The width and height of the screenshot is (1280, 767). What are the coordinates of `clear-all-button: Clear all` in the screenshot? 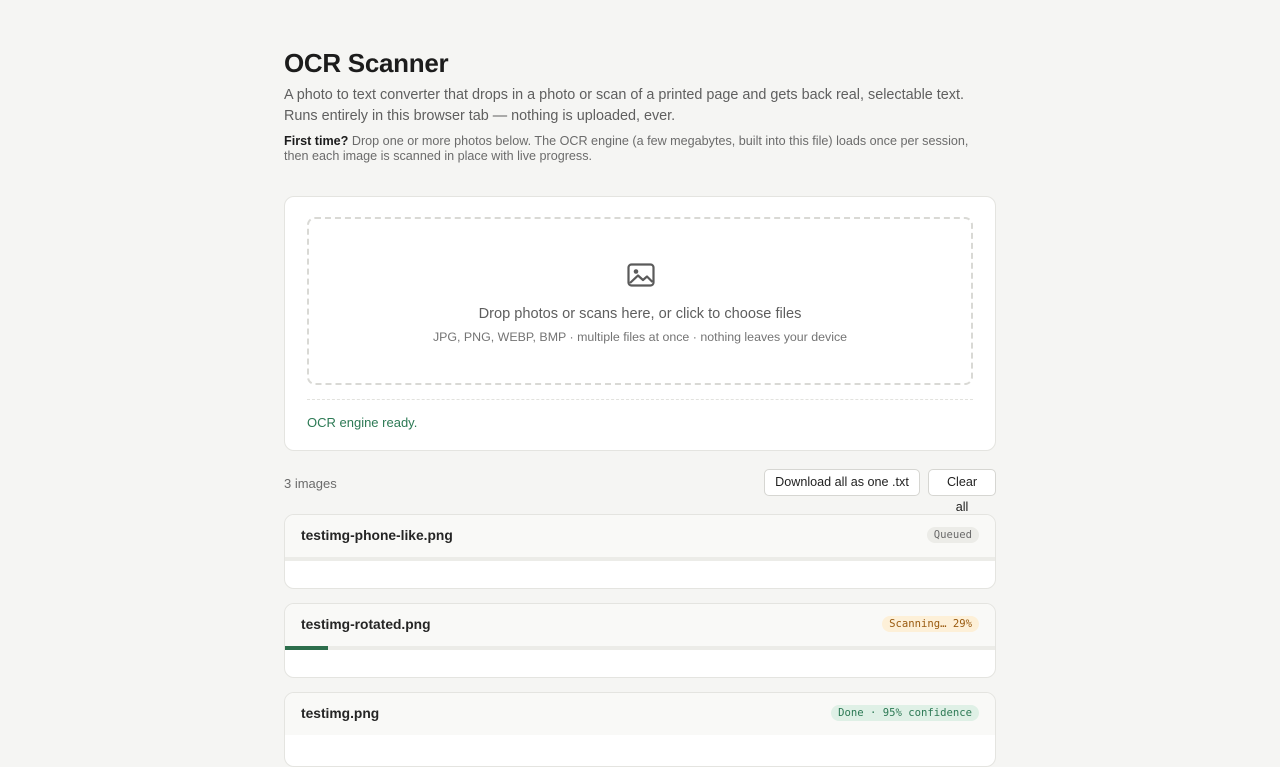 It's located at (962, 491).